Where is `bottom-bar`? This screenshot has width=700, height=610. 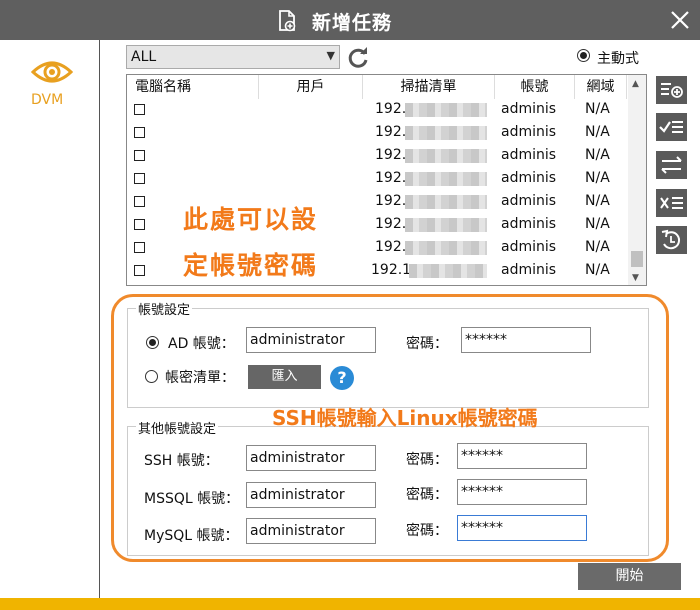 bottom-bar is located at coordinates (350, 604).